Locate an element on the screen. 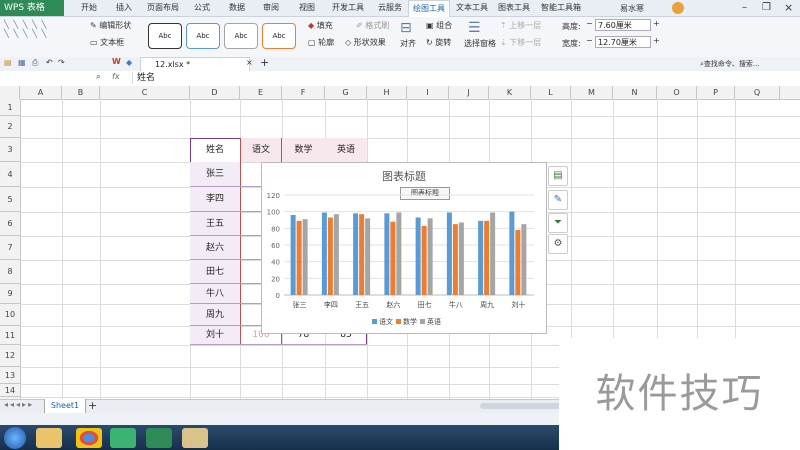 The image size is (800, 450). name-cell: 周九 is located at coordinates (215, 315).